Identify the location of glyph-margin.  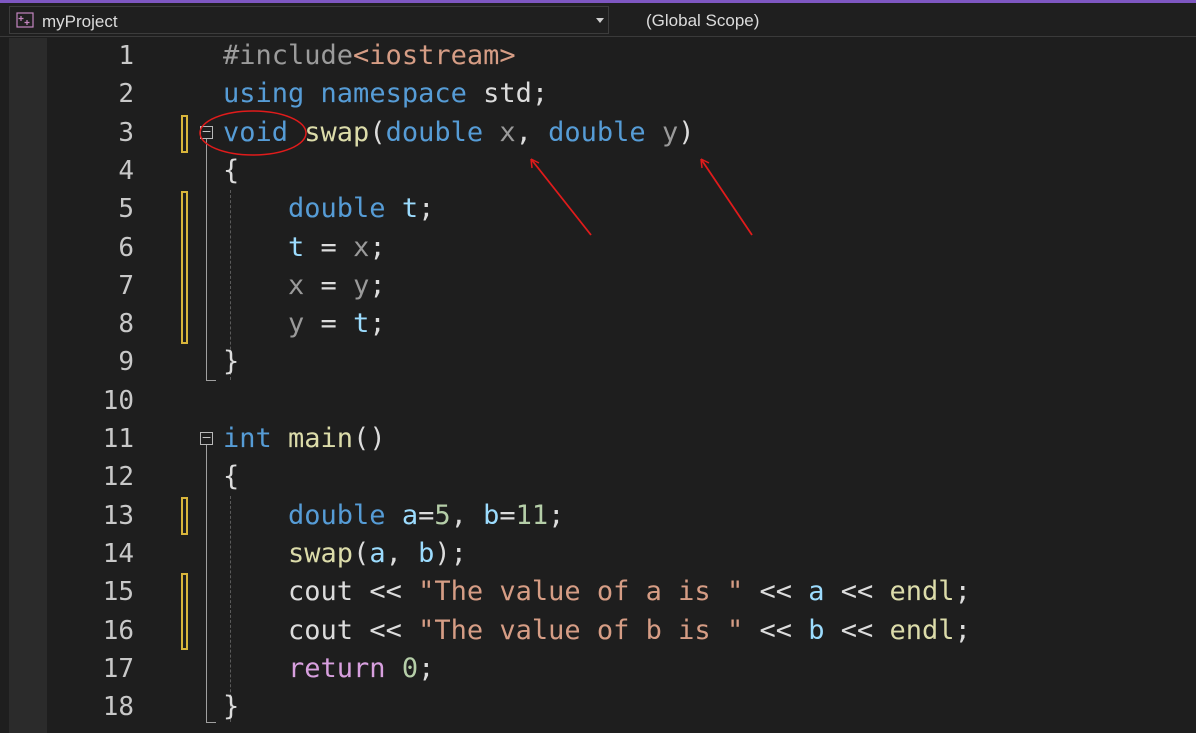
(28, 385).